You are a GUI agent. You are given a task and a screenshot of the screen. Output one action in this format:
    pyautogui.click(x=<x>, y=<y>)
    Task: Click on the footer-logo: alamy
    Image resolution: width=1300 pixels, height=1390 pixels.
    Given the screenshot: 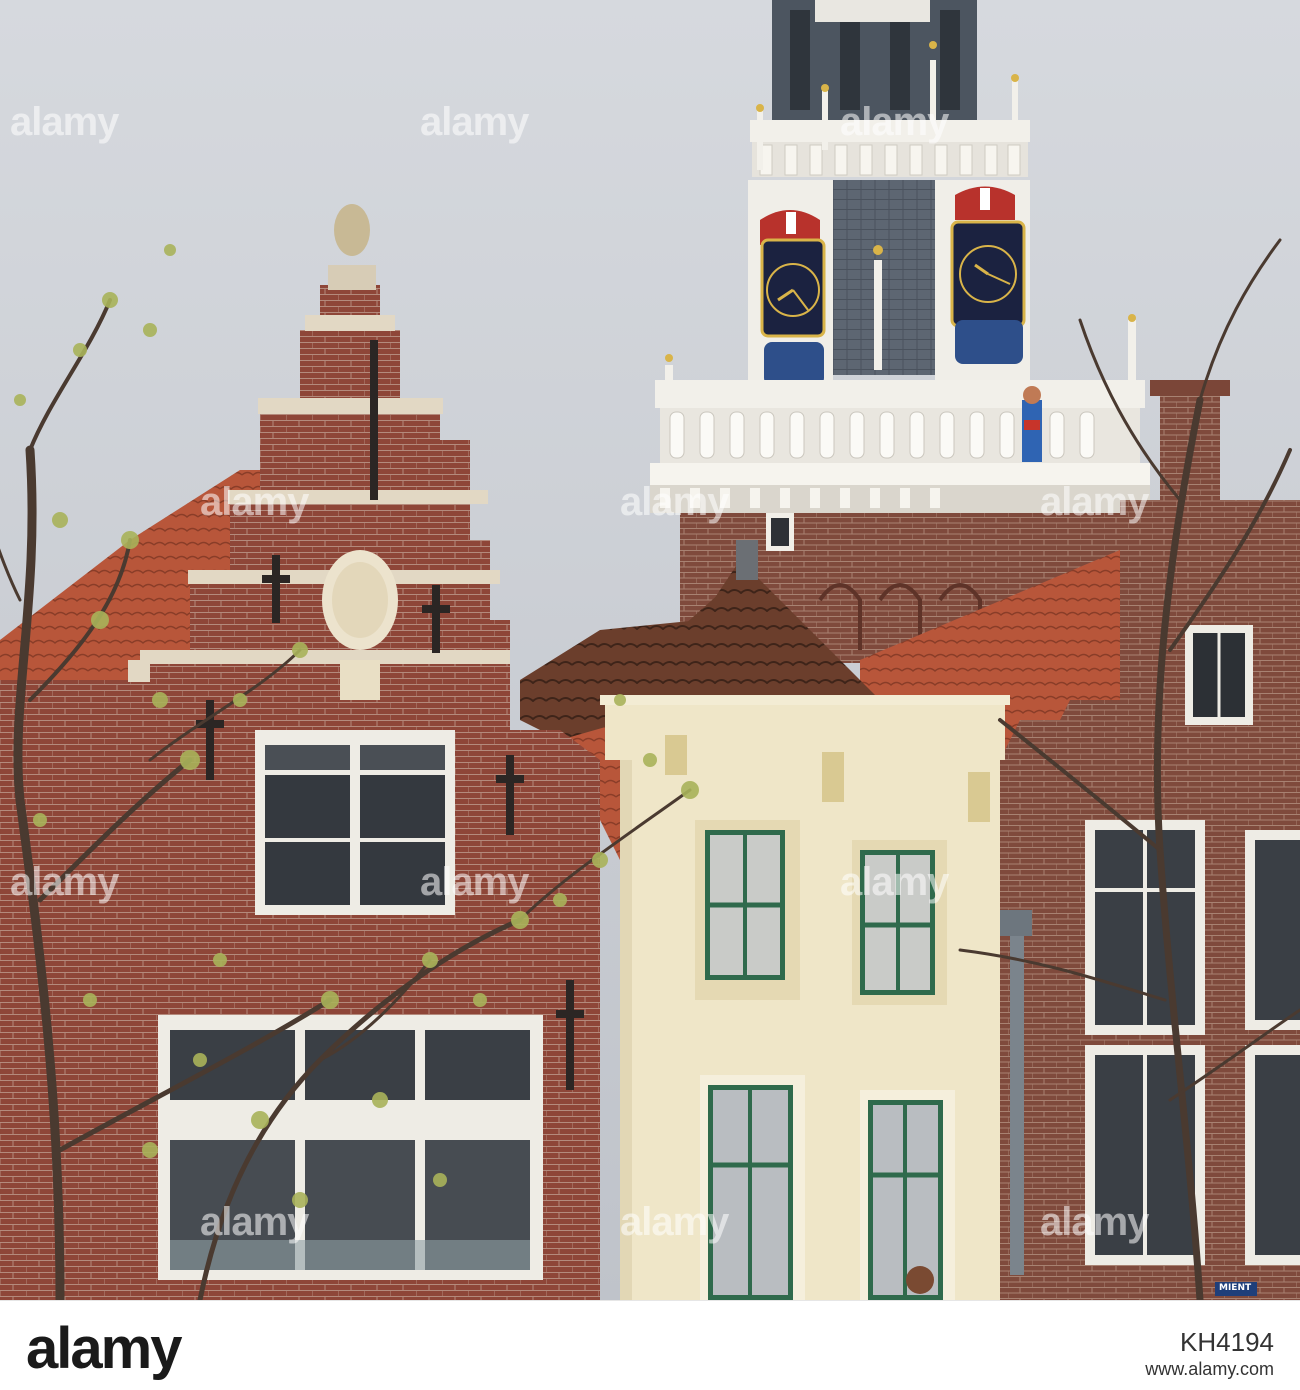 What is the action you would take?
    pyautogui.click(x=104, y=1348)
    